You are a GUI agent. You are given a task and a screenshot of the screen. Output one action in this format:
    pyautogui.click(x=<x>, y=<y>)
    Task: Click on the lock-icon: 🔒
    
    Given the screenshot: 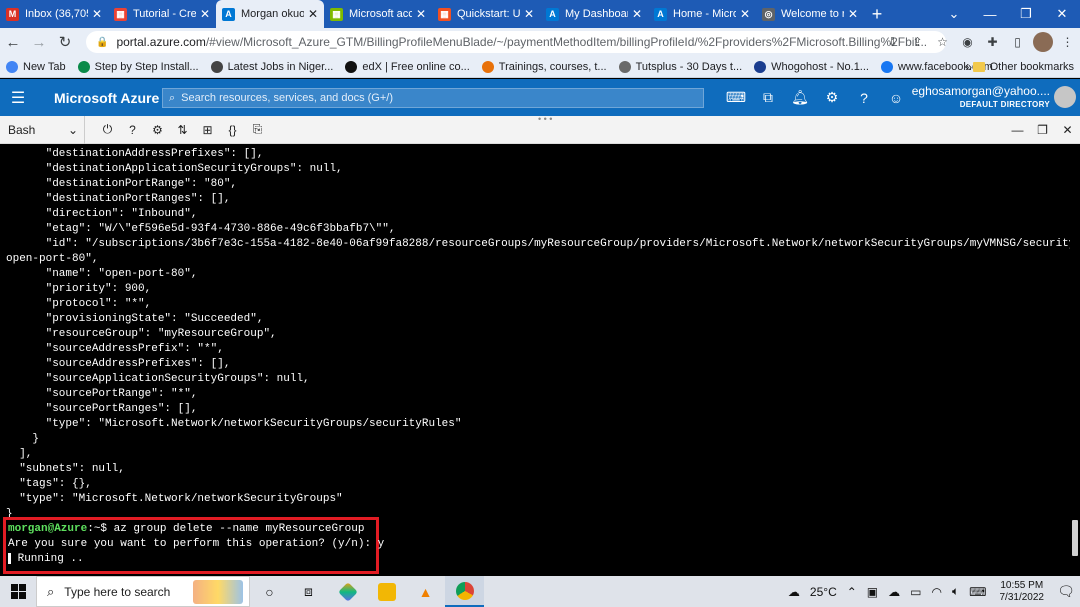 What is the action you would take?
    pyautogui.click(x=102, y=42)
    